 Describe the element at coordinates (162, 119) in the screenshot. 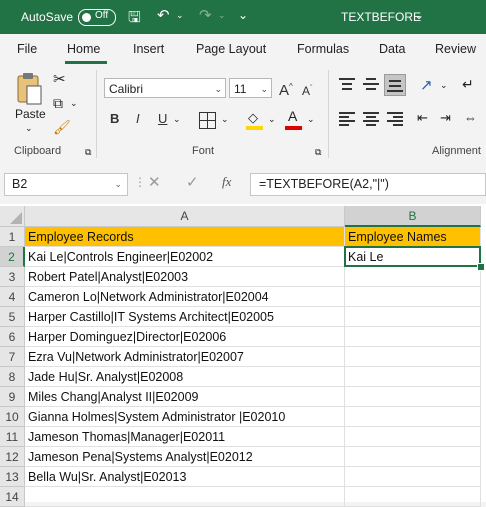

I see `underline-button: U` at that location.